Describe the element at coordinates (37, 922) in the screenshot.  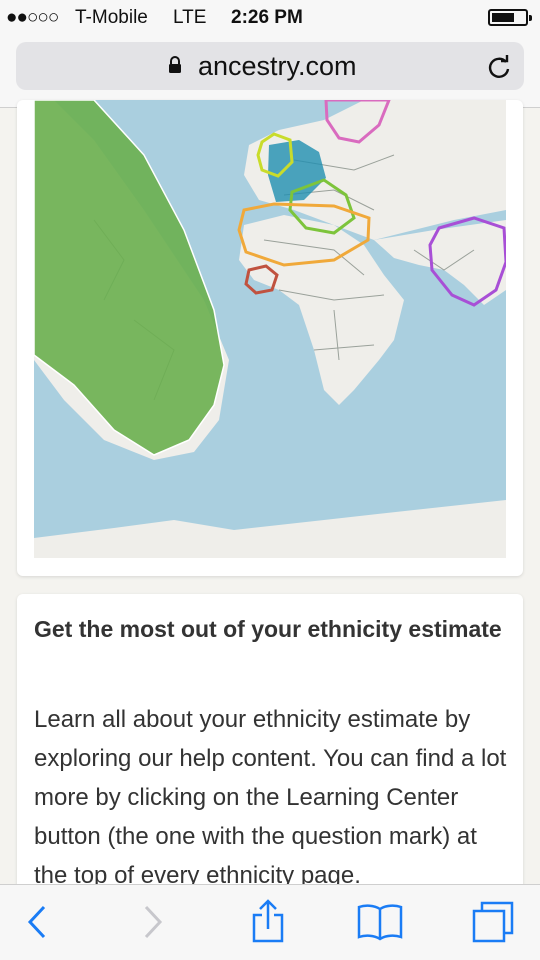
I see `back-icon` at that location.